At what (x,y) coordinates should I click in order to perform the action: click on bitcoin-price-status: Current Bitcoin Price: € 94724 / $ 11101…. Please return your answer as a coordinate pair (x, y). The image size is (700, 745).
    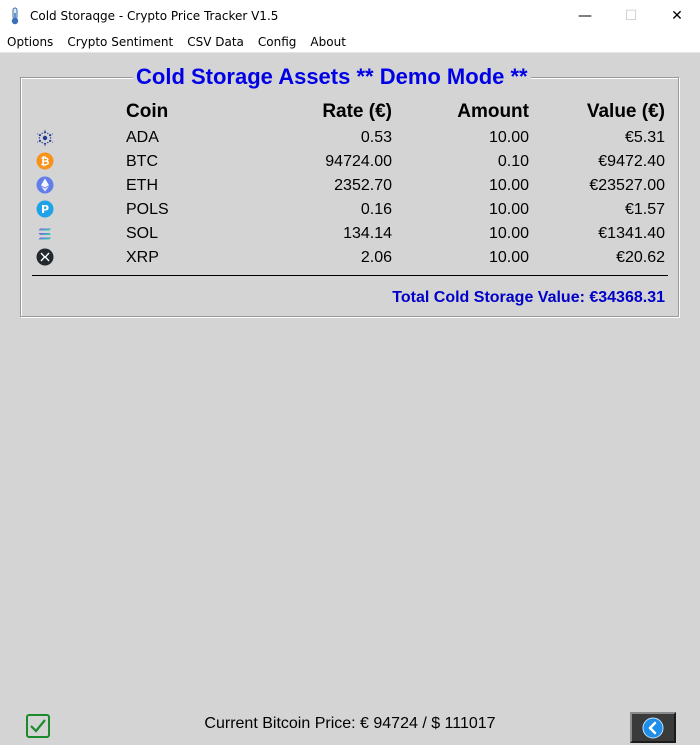
    Looking at the image, I should click on (350, 723).